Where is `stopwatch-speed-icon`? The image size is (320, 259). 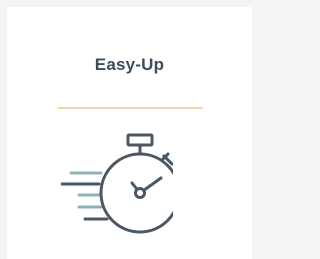 stopwatch-speed-icon is located at coordinates (117, 183).